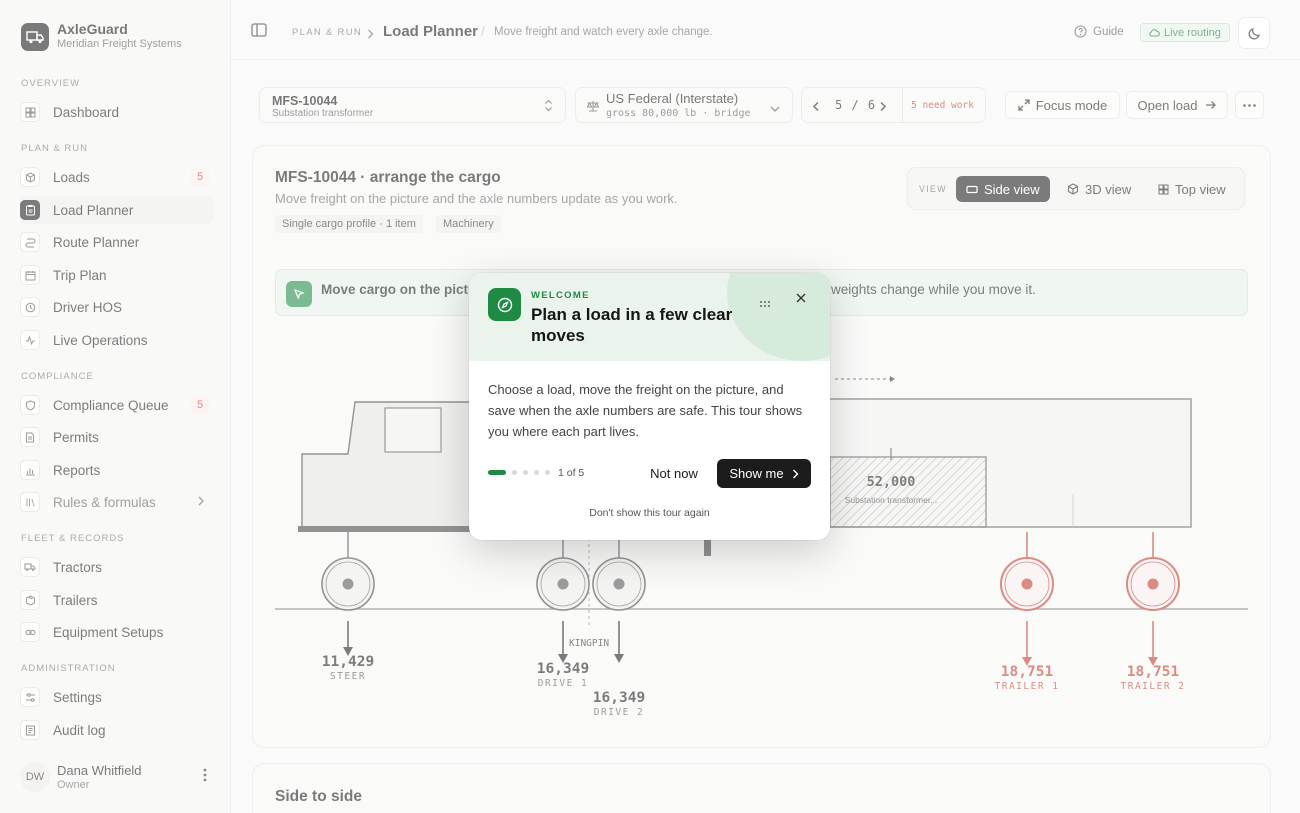  Describe the element at coordinates (571, 473) in the screenshot. I see `step-count: 1 of 5` at that location.